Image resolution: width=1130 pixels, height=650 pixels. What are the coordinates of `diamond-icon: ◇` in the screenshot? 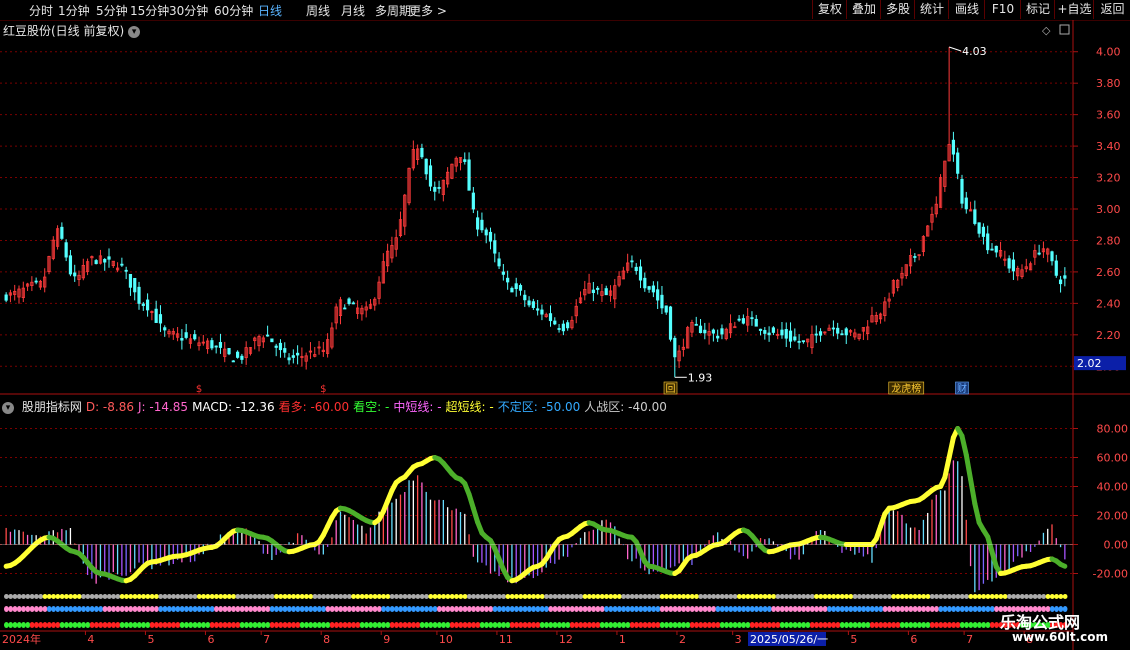 It's located at (1046, 30).